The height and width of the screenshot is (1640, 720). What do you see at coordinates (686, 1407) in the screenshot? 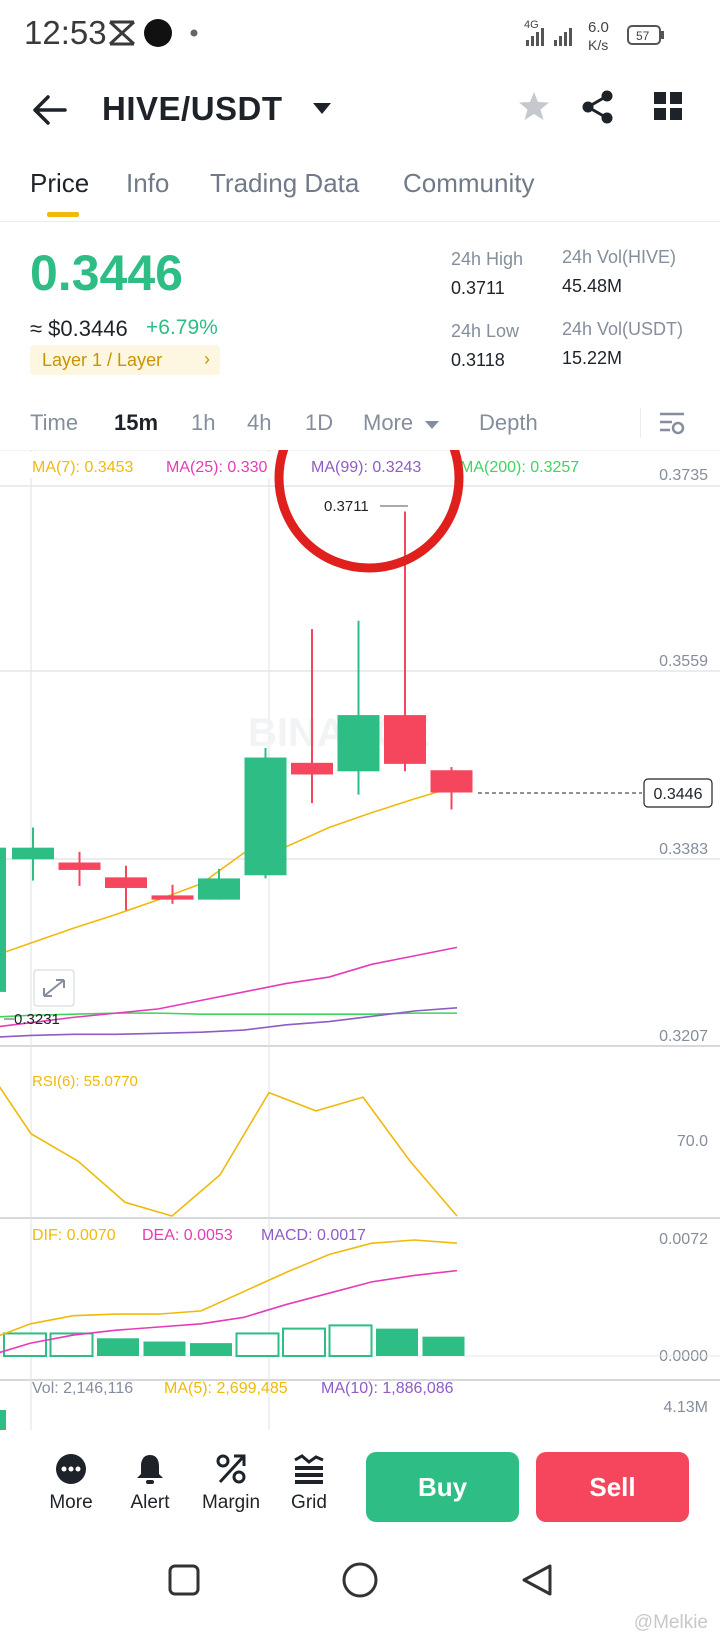
I see `volume-axis-label: 4.13M` at bounding box center [686, 1407].